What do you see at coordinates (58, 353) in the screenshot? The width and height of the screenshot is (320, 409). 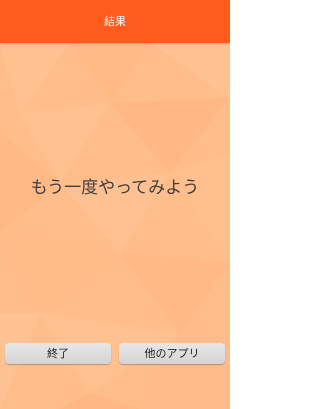 I see `exit-button: 終了` at bounding box center [58, 353].